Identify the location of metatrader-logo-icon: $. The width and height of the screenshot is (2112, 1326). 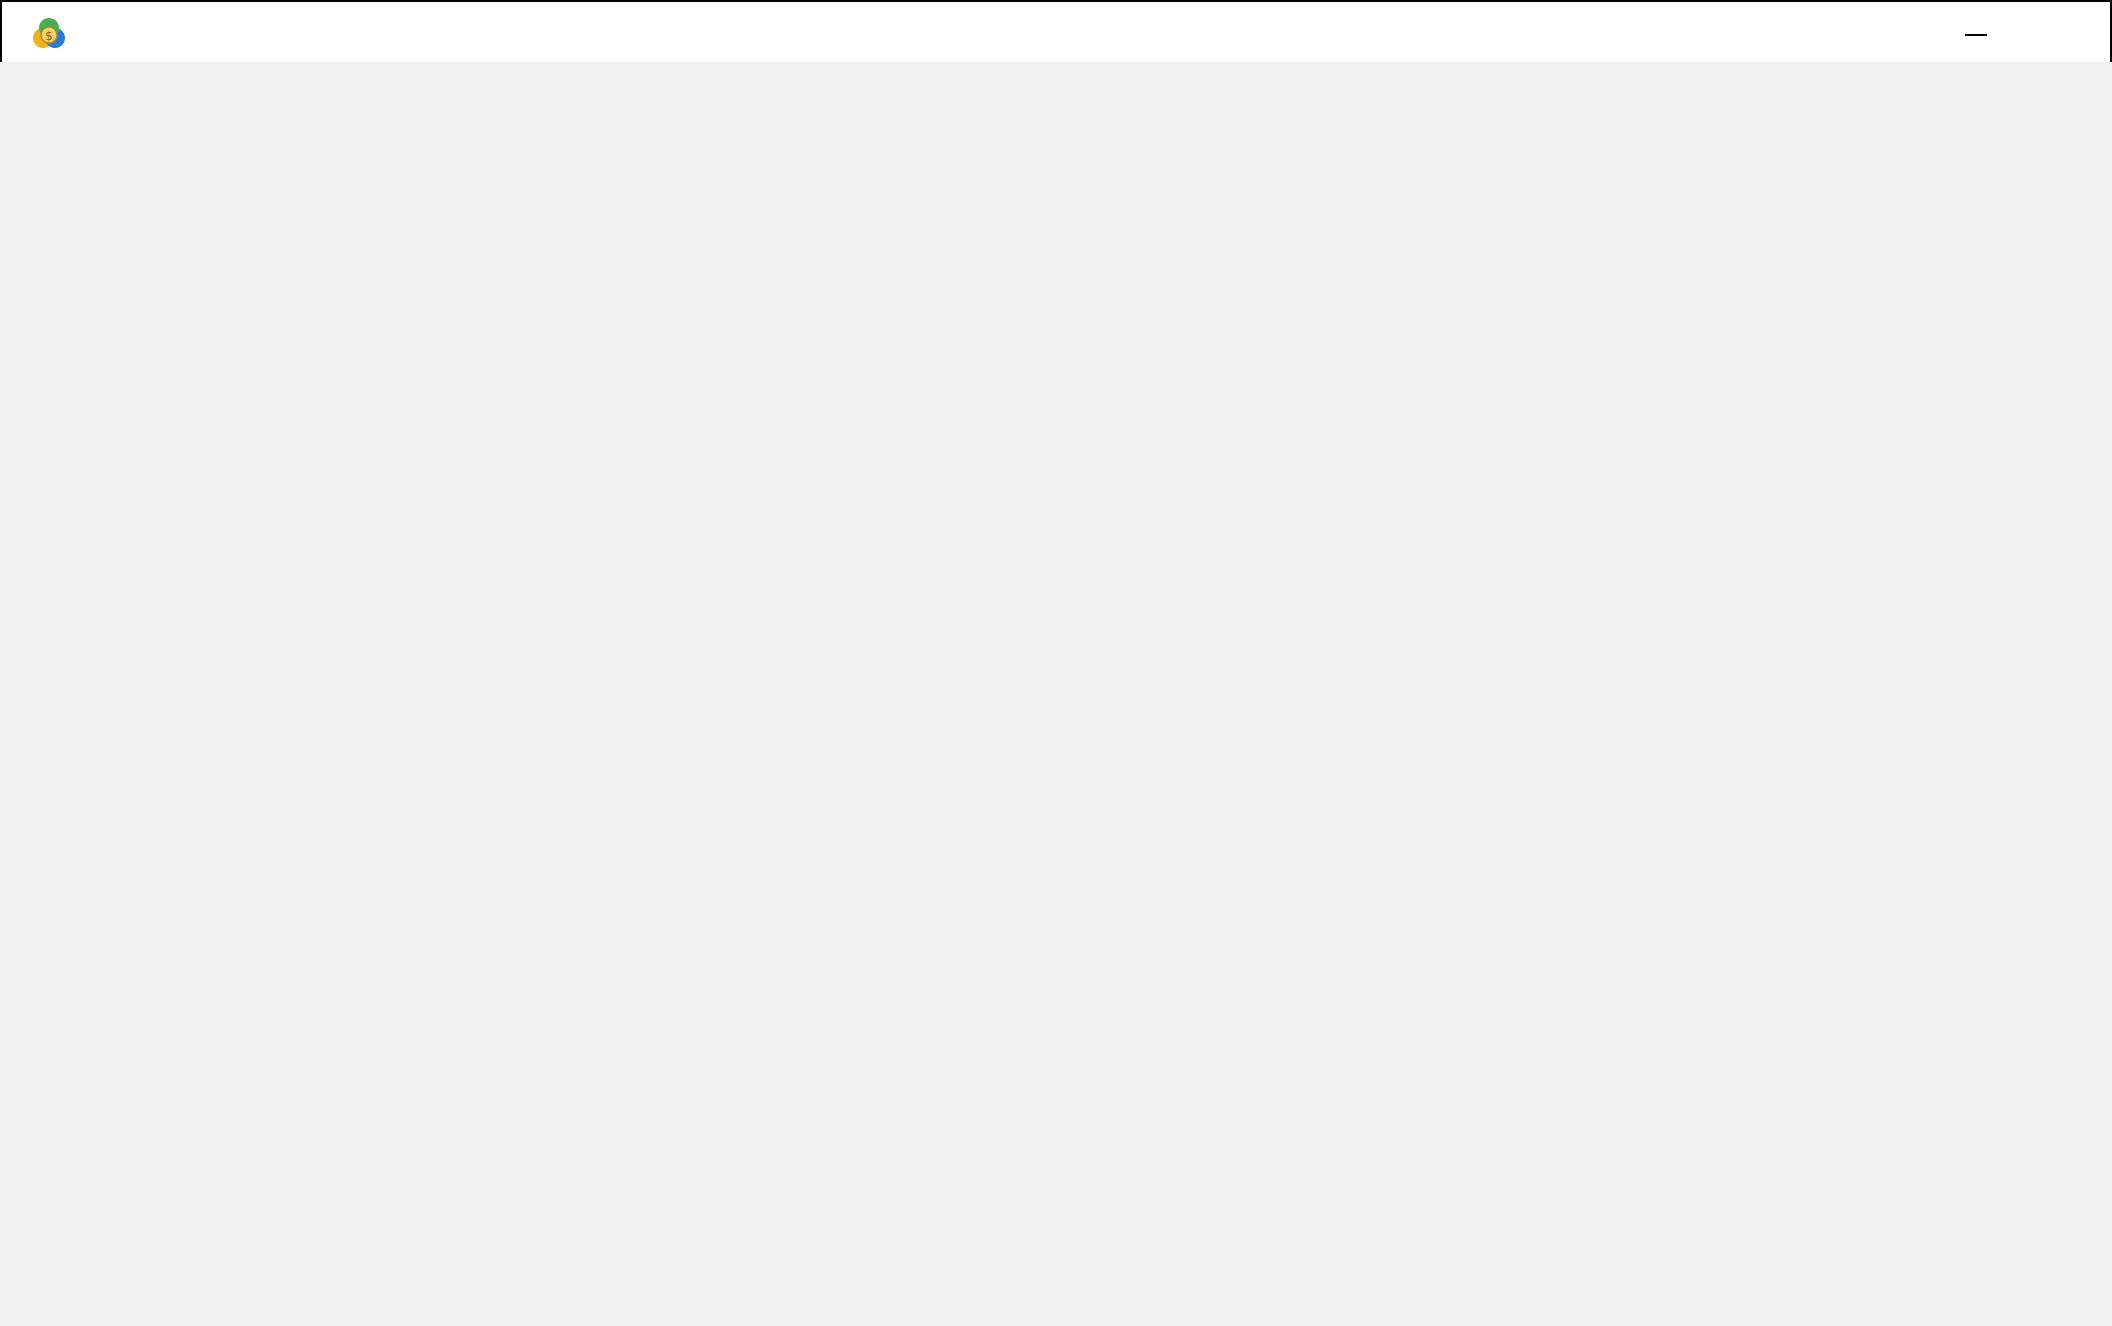
(49, 33).